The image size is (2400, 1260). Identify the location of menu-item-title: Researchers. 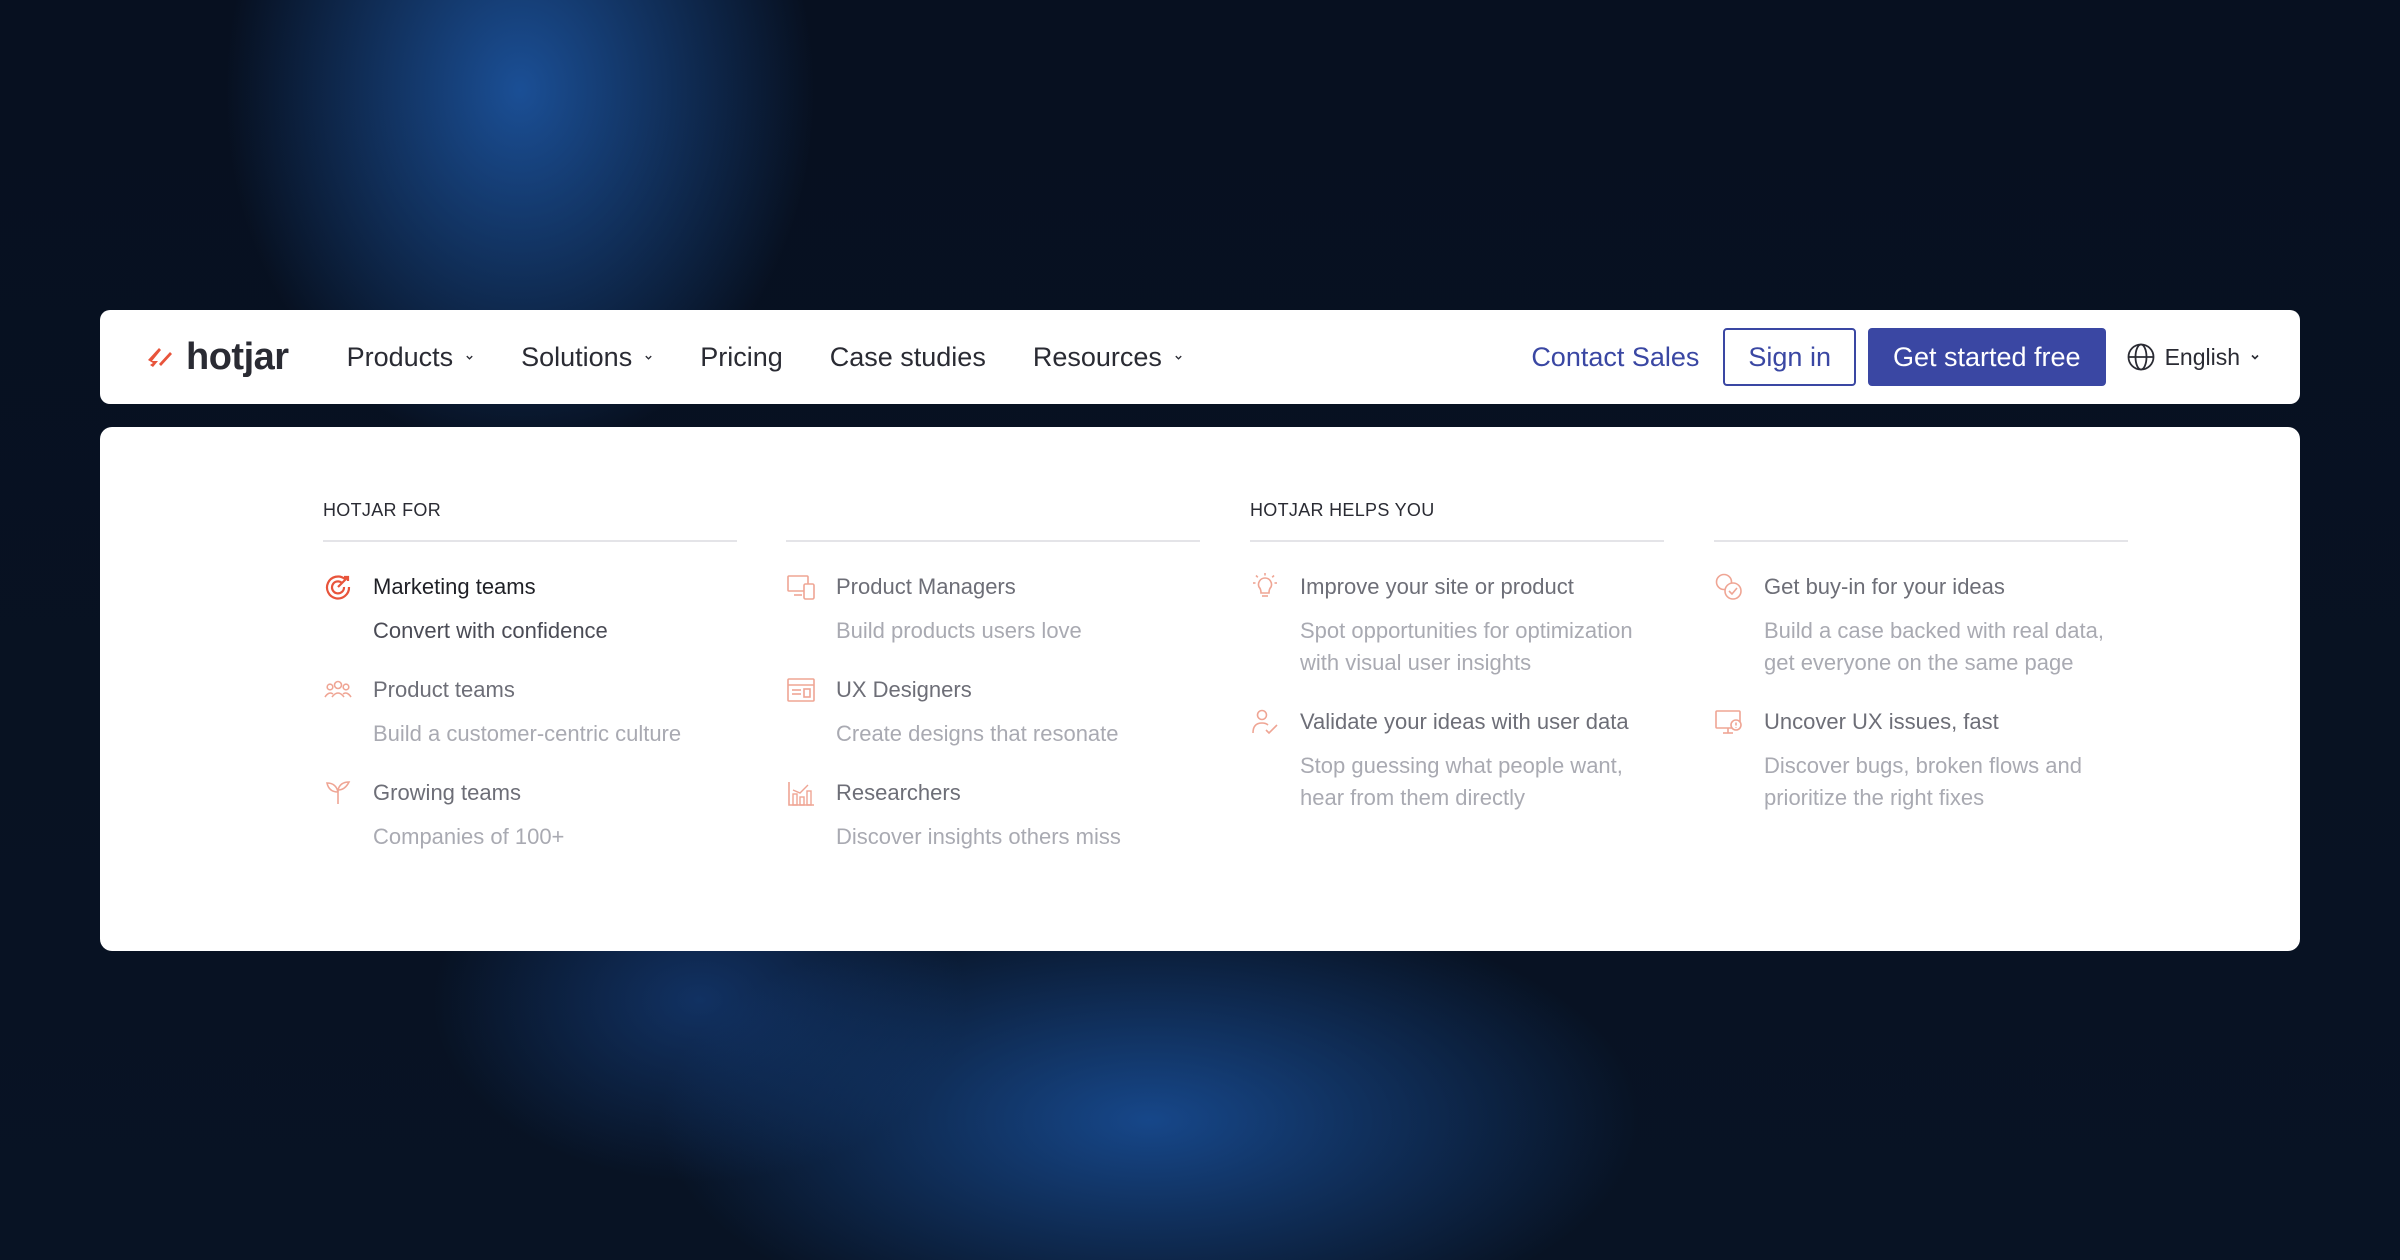
(898, 792).